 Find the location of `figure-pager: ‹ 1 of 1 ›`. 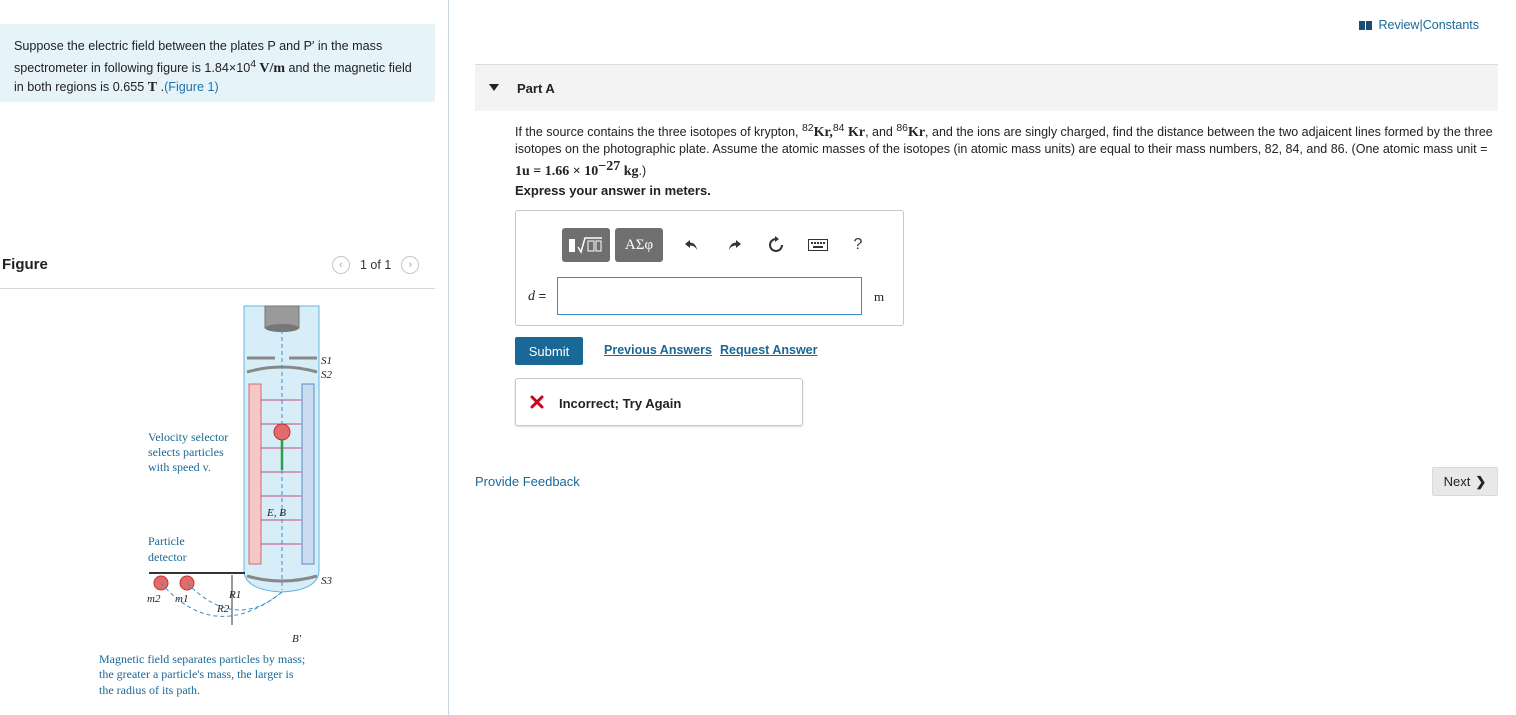

figure-pager: ‹ 1 of 1 › is located at coordinates (376, 265).